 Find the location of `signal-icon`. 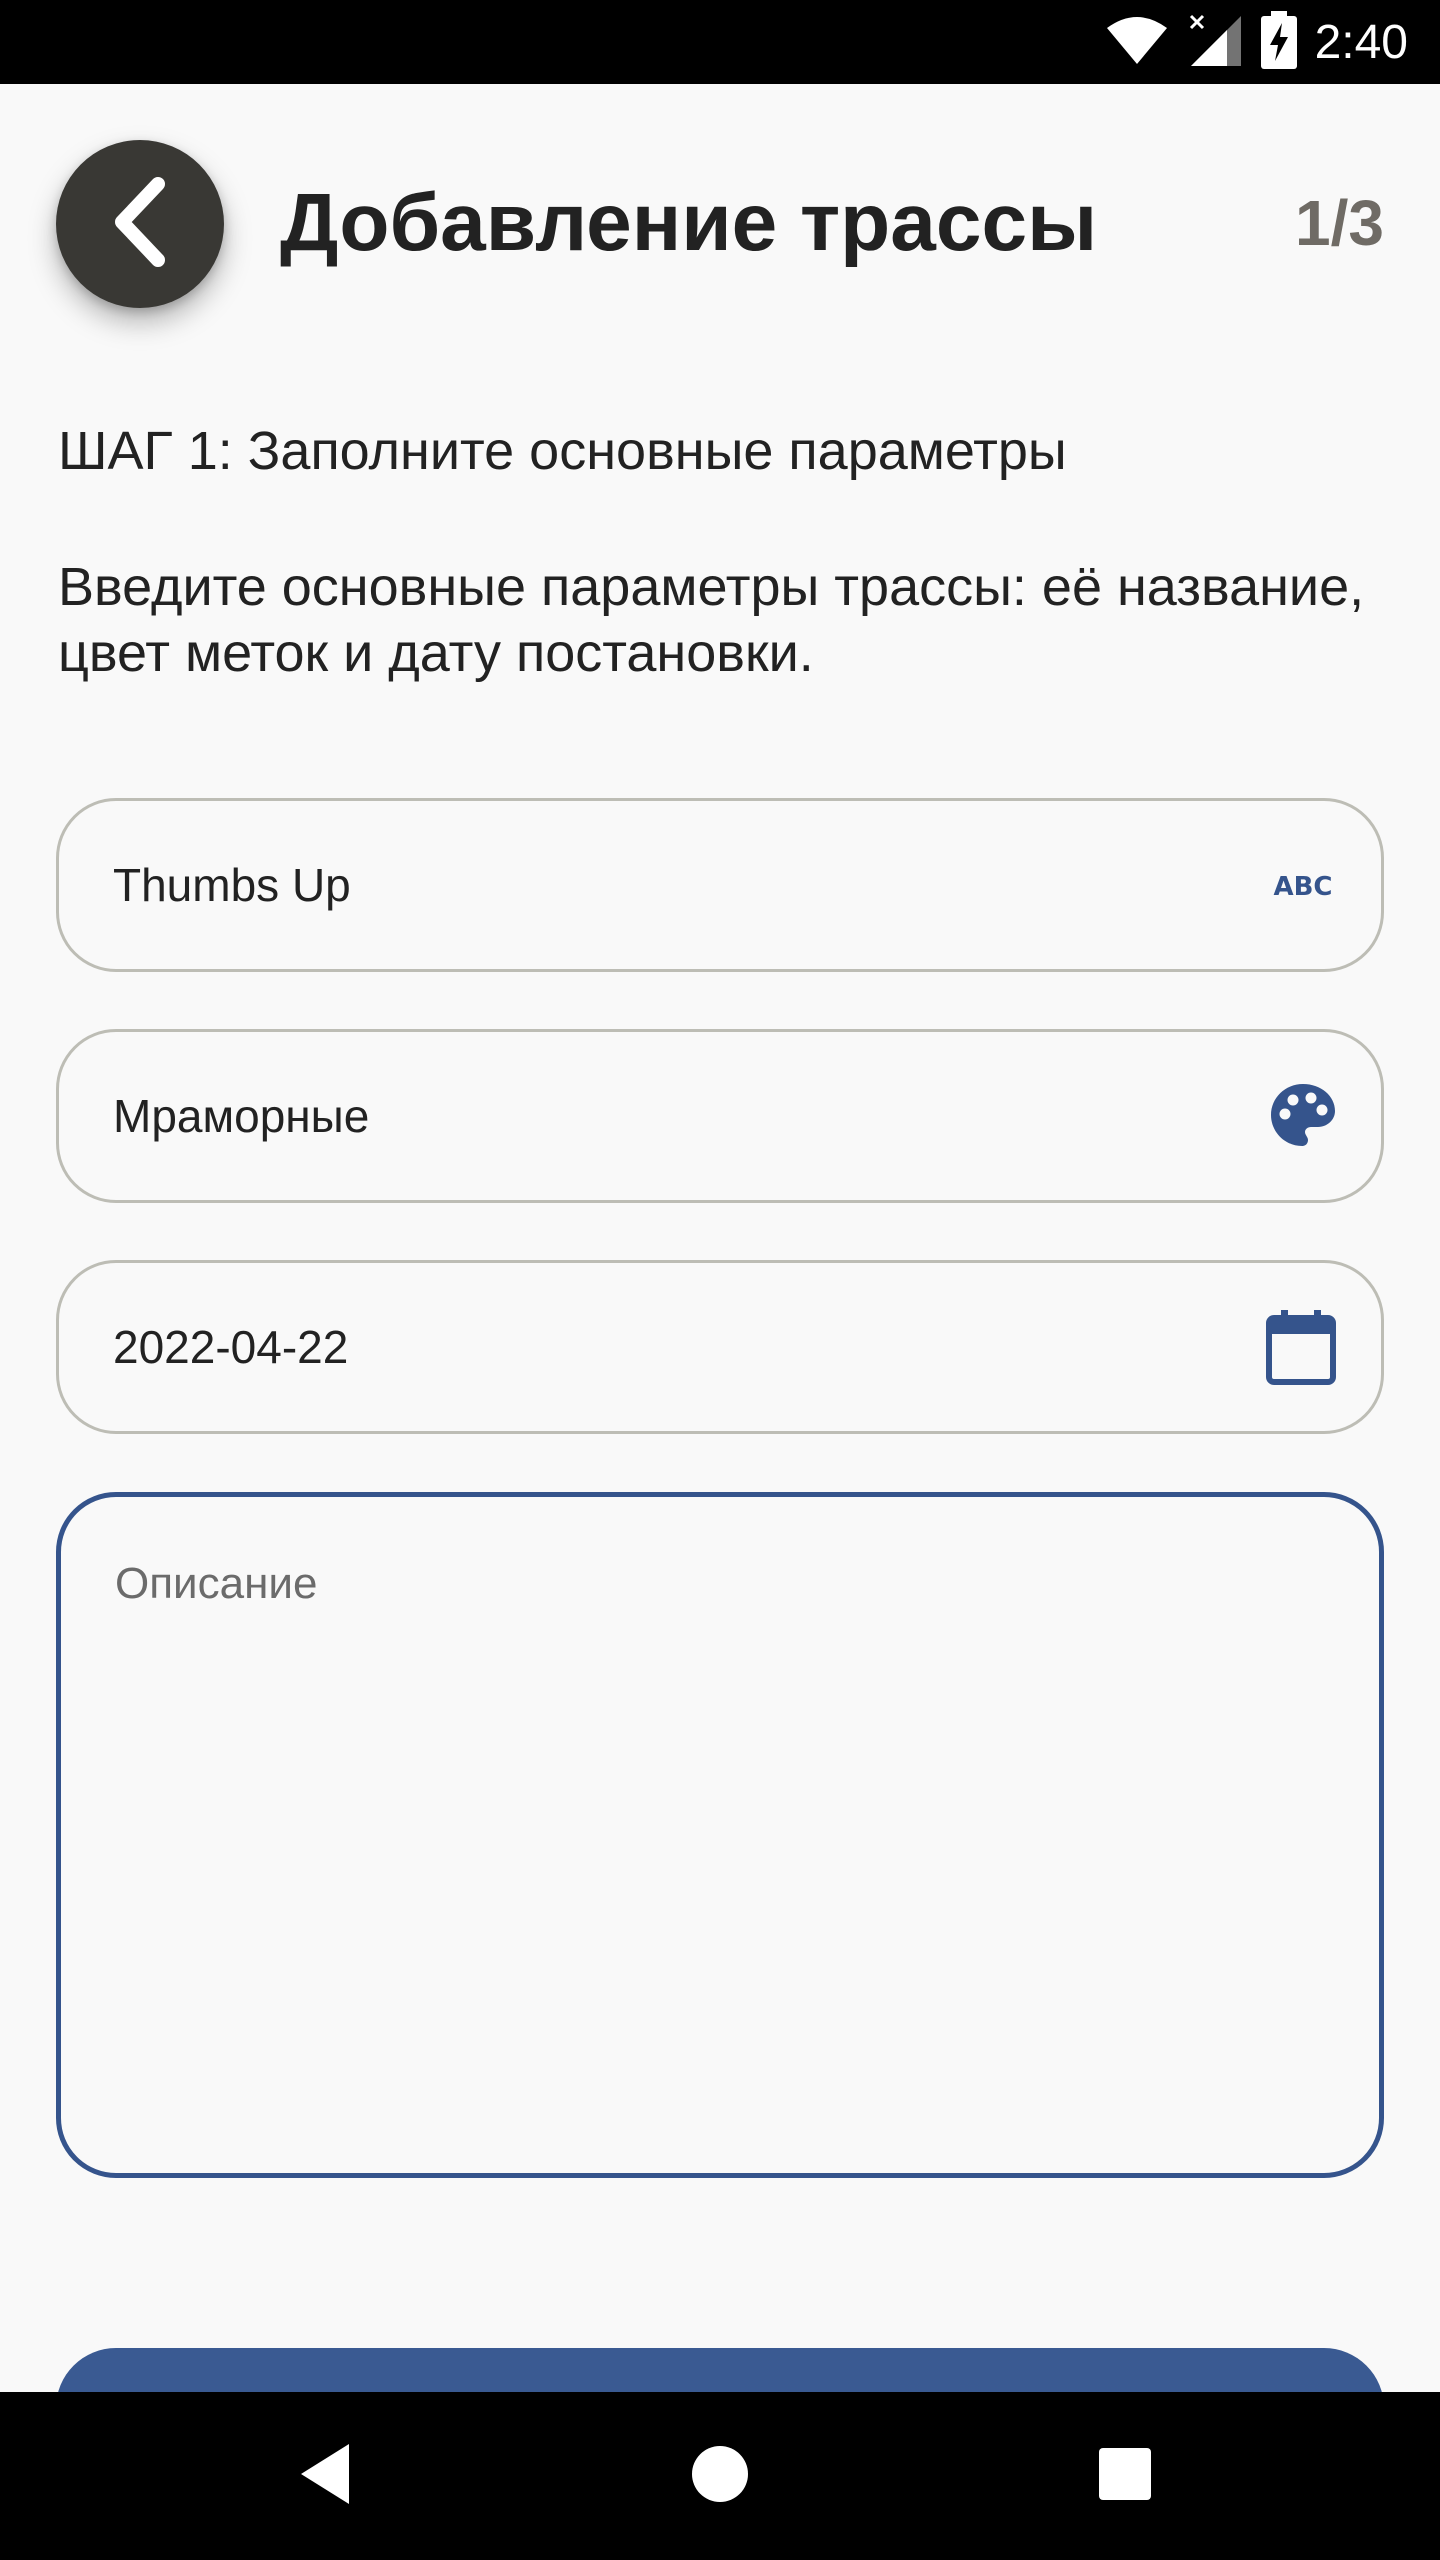

signal-icon is located at coordinates (1215, 42).